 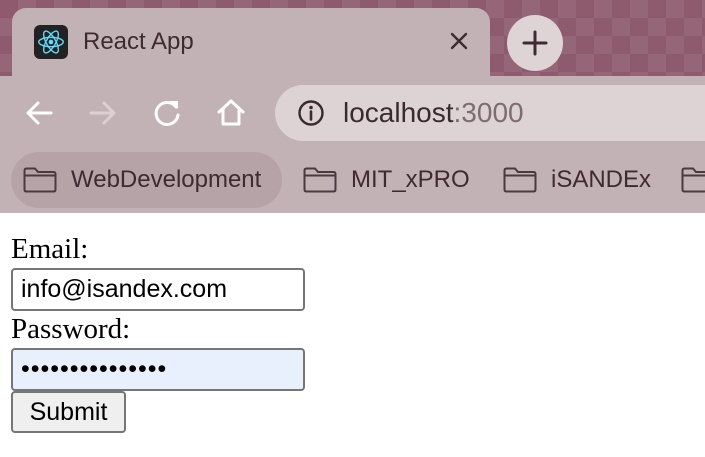 What do you see at coordinates (71, 329) in the screenshot?
I see `password-label: Password:` at bounding box center [71, 329].